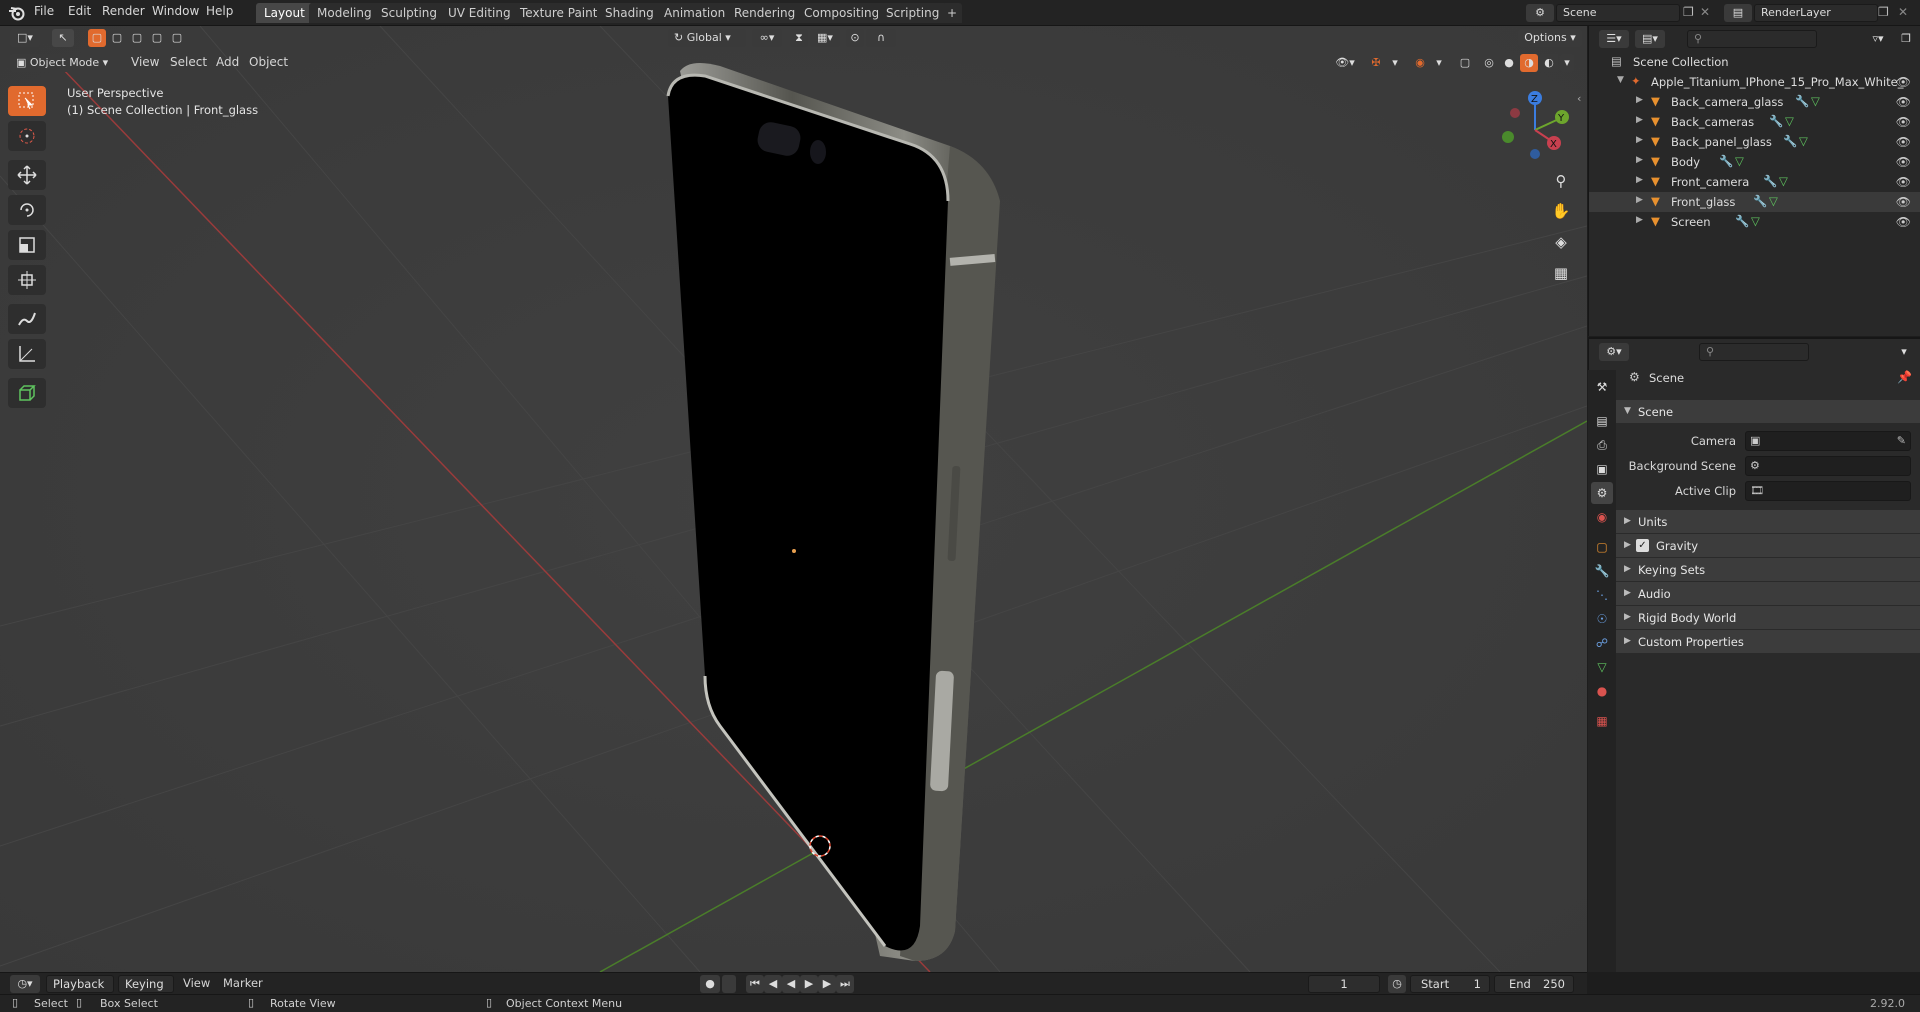 The height and width of the screenshot is (1012, 1920). Describe the element at coordinates (952, 13) in the screenshot. I see `add-workspace-button: +` at that location.